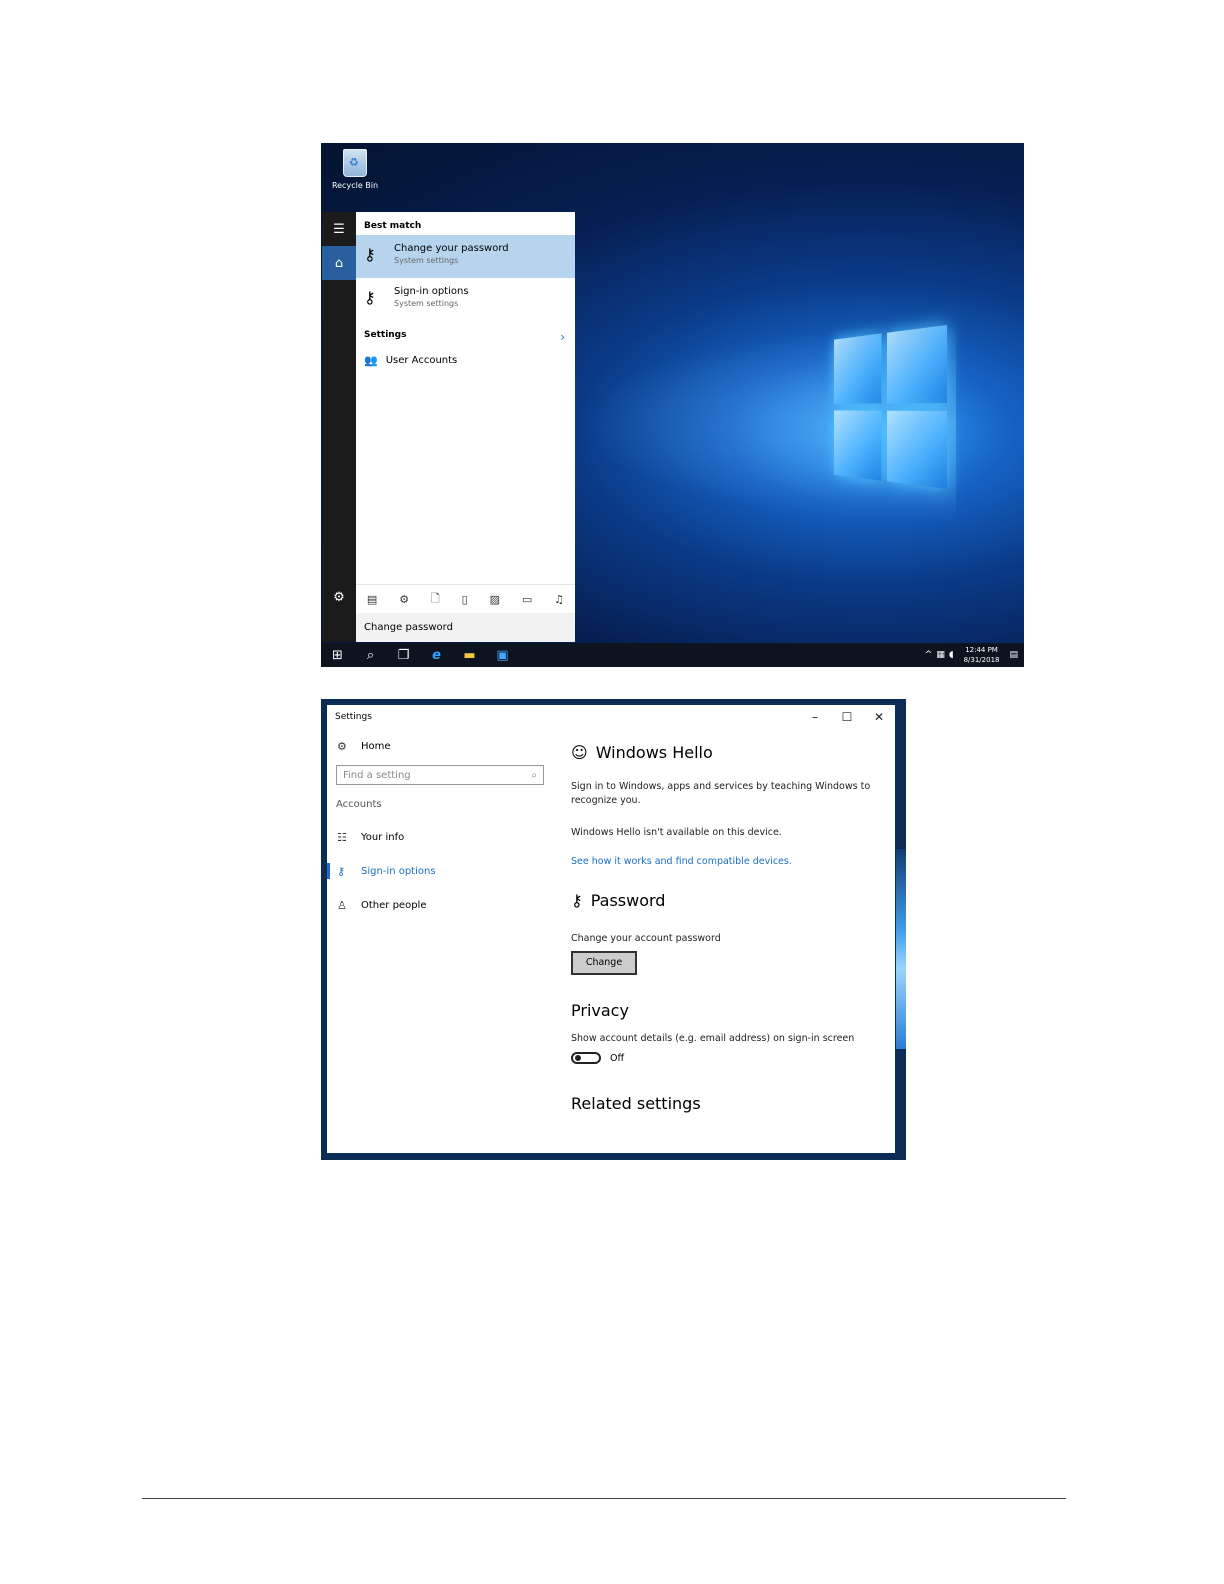 This screenshot has width=1224, height=1584. What do you see at coordinates (465, 360) in the screenshot?
I see `result-user-accounts: 👥 User Accounts` at bounding box center [465, 360].